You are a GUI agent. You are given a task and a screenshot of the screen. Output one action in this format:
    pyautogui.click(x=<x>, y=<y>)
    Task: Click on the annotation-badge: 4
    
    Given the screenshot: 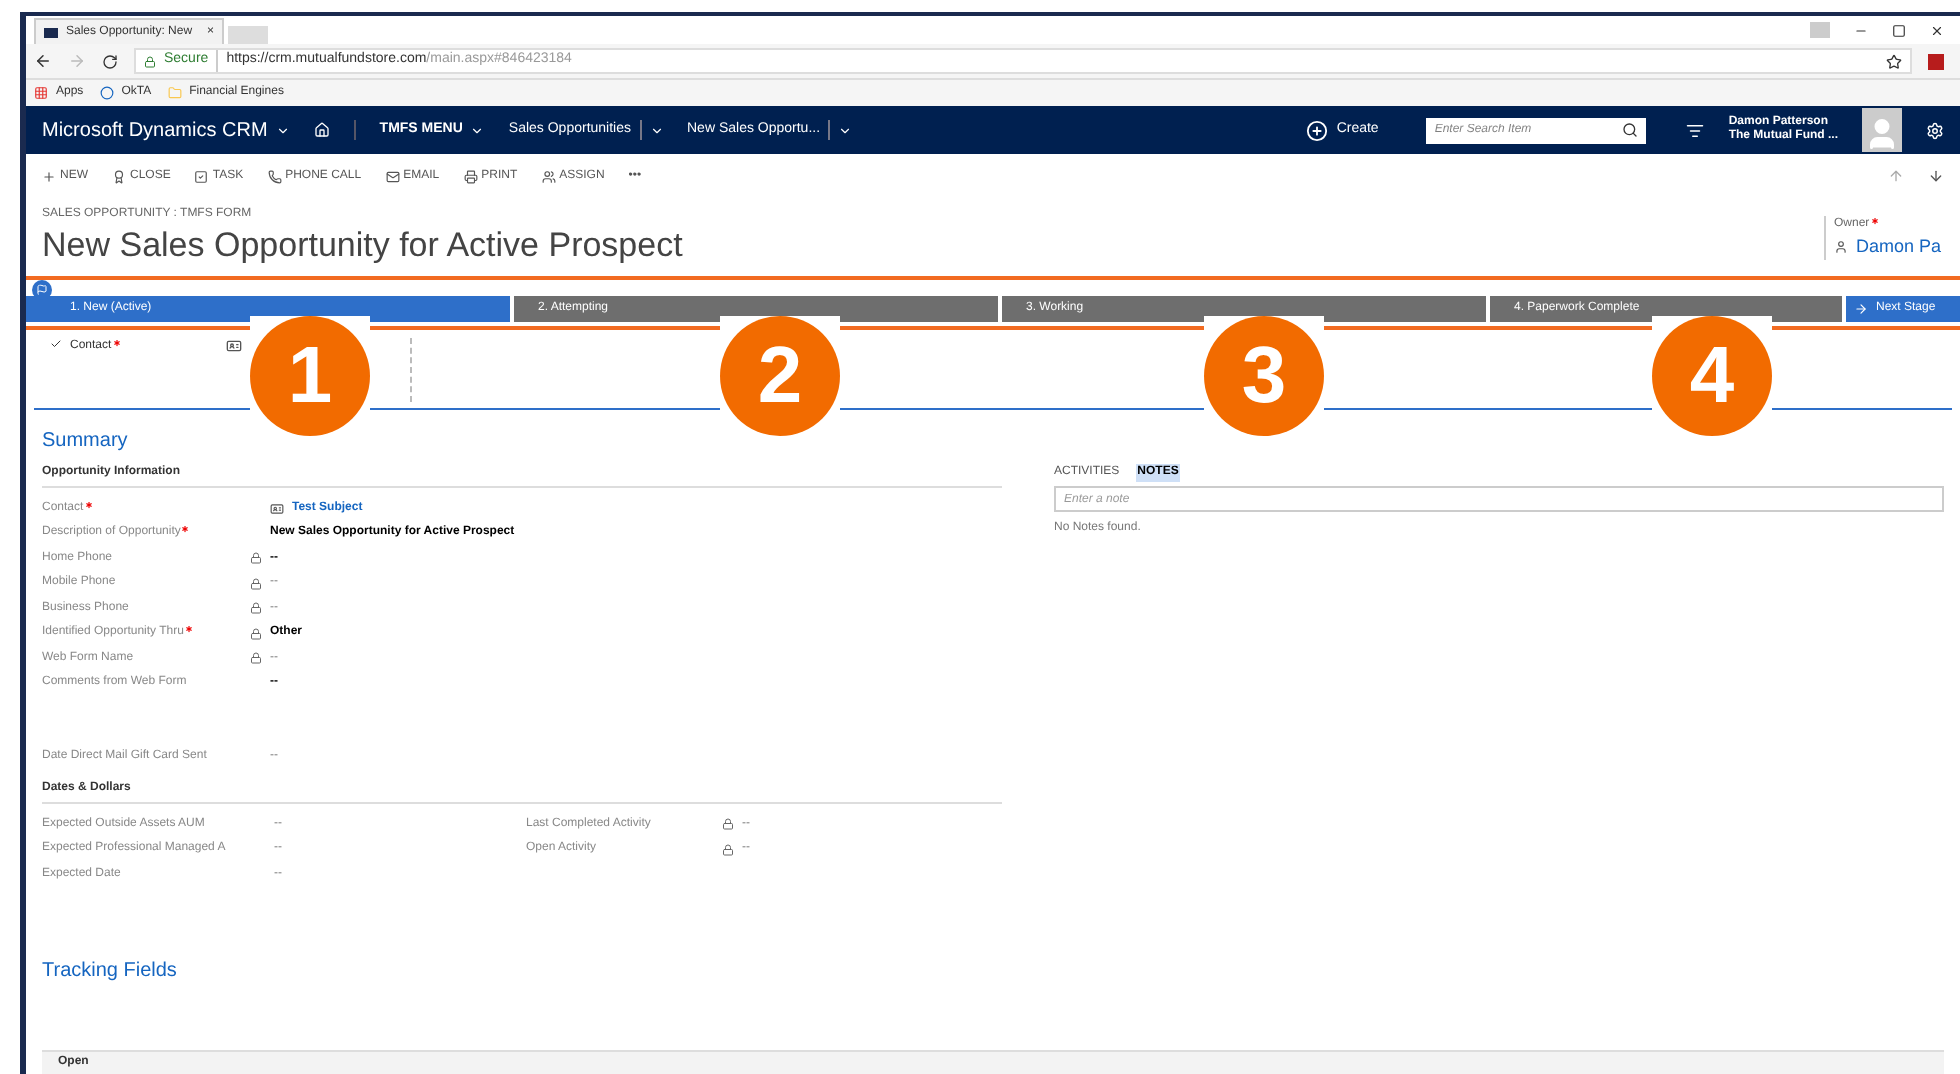 What is the action you would take?
    pyautogui.click(x=1712, y=376)
    